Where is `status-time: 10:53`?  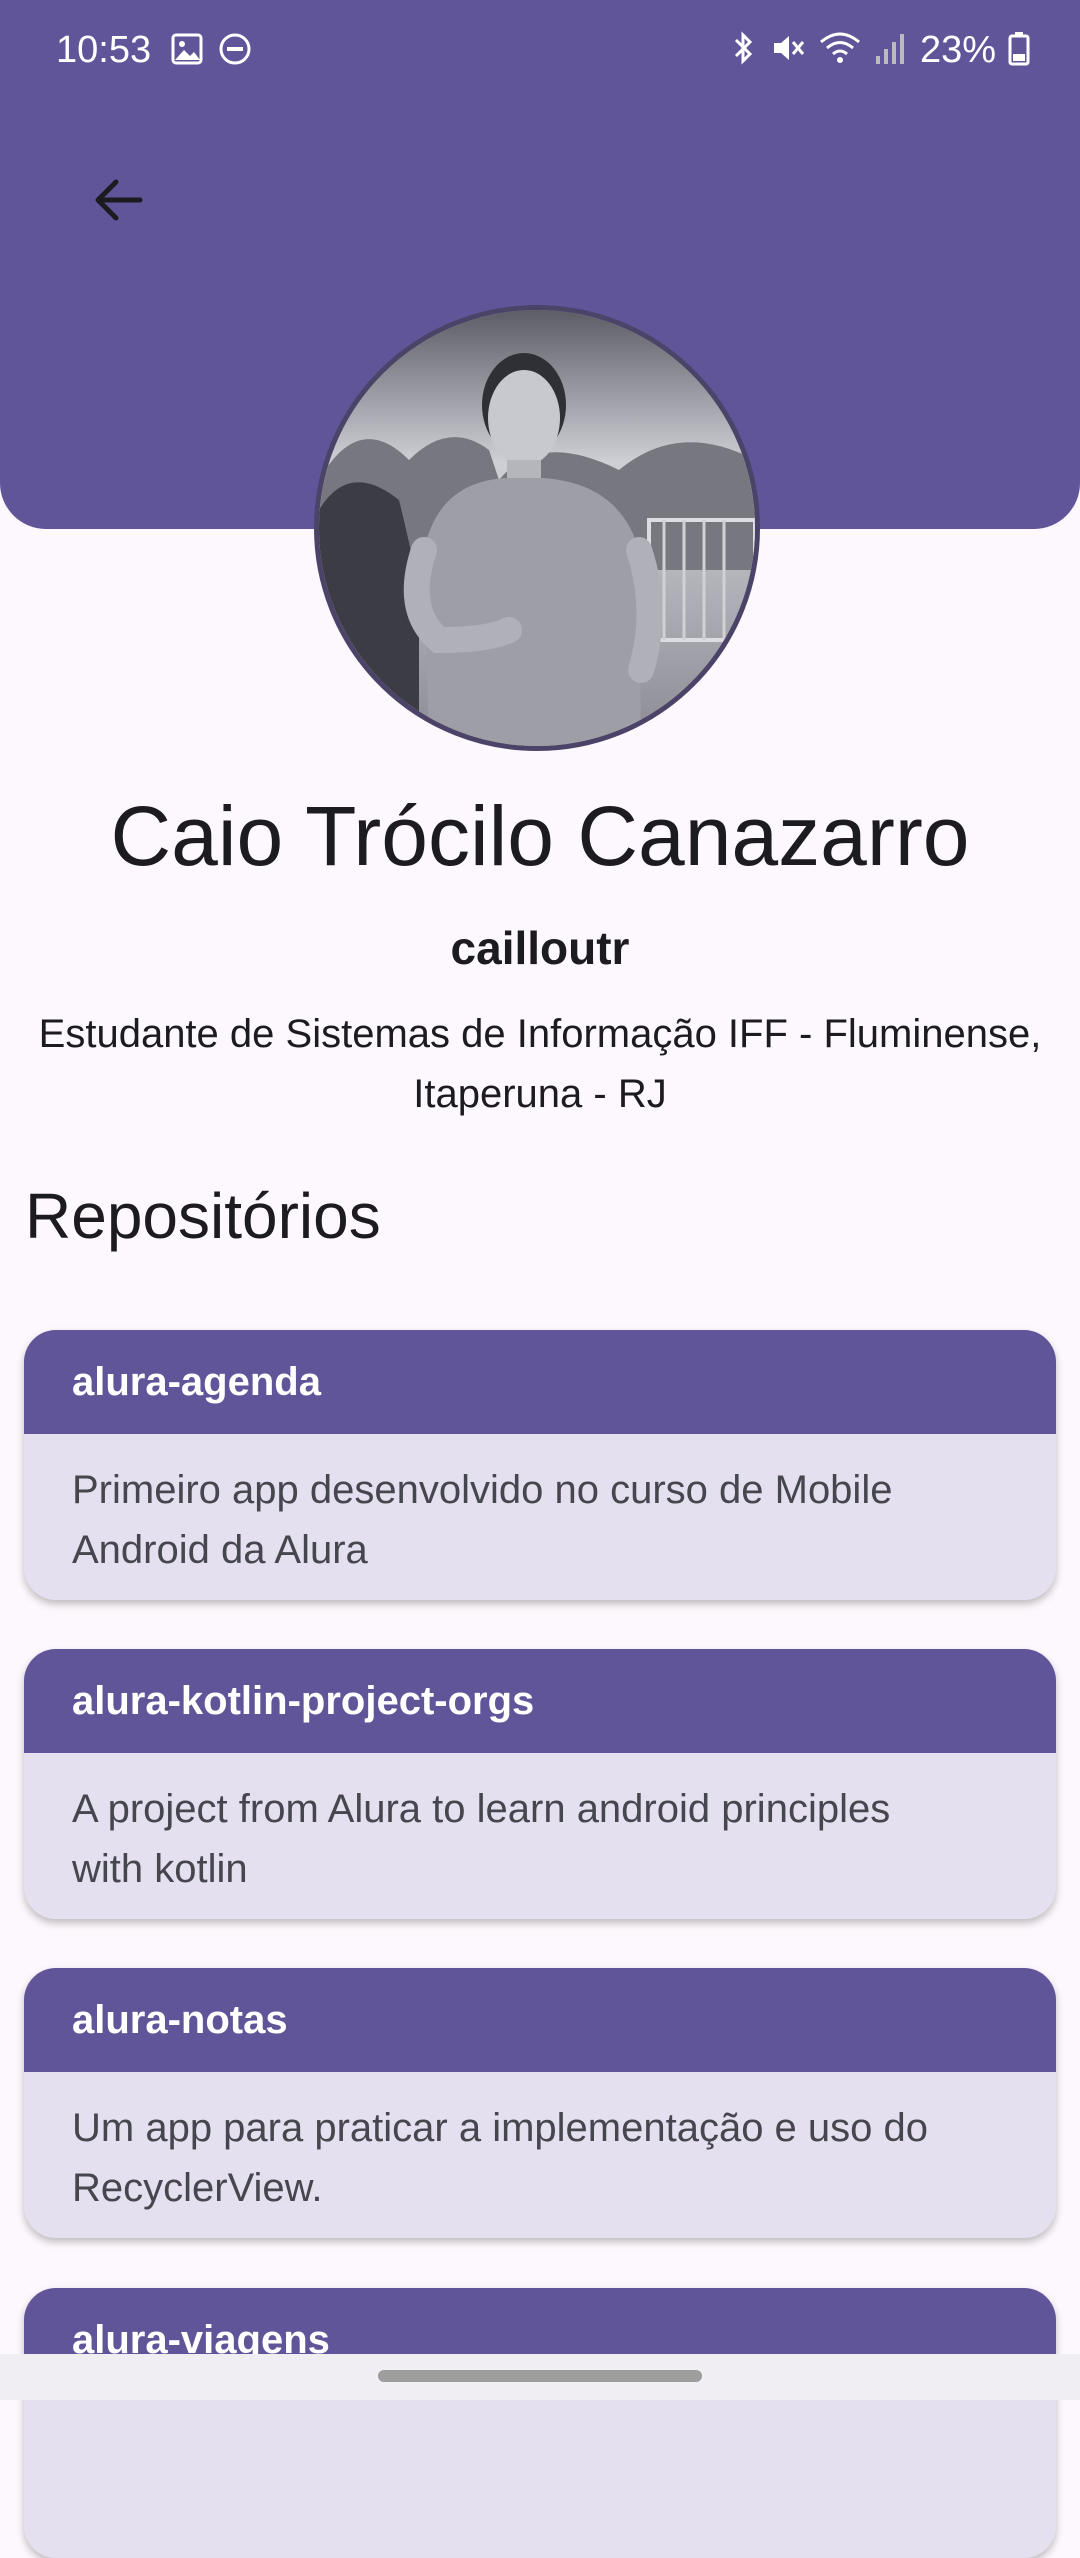 status-time: 10:53 is located at coordinates (104, 50).